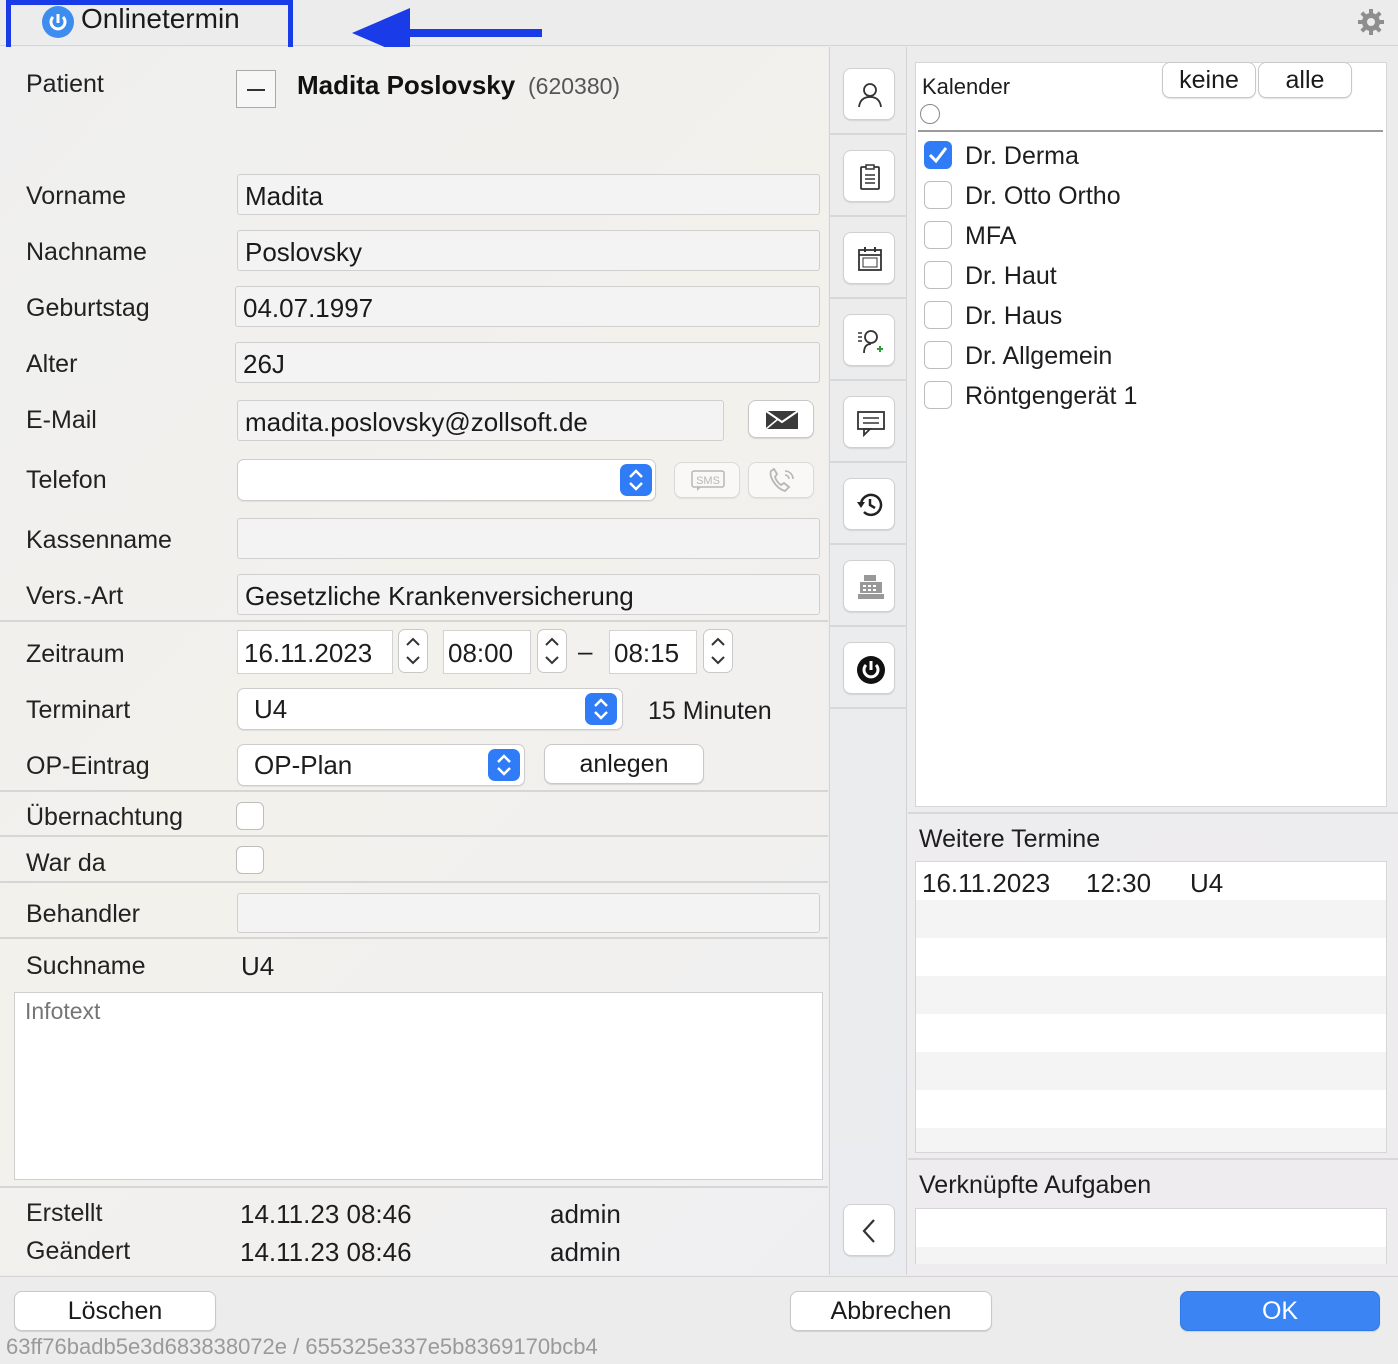  What do you see at coordinates (869, 176) in the screenshot?
I see `clipboard-button` at bounding box center [869, 176].